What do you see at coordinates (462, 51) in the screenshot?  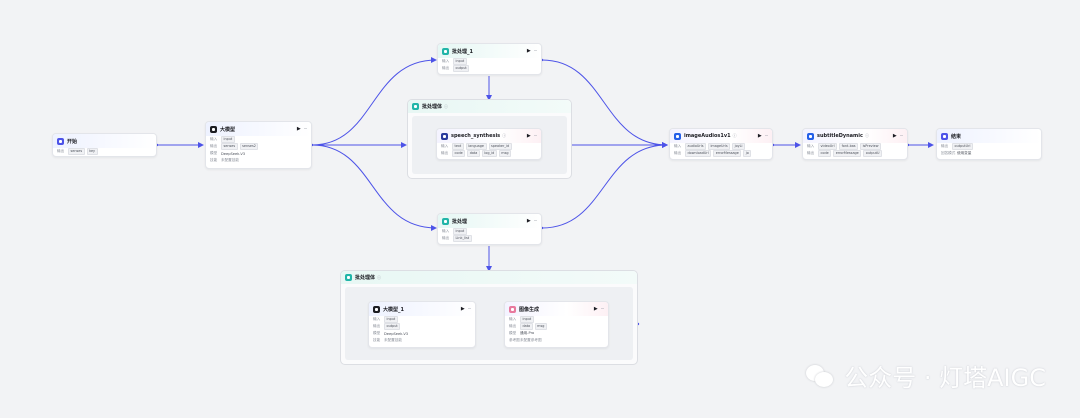 I see `node-title: 批处理_1` at bounding box center [462, 51].